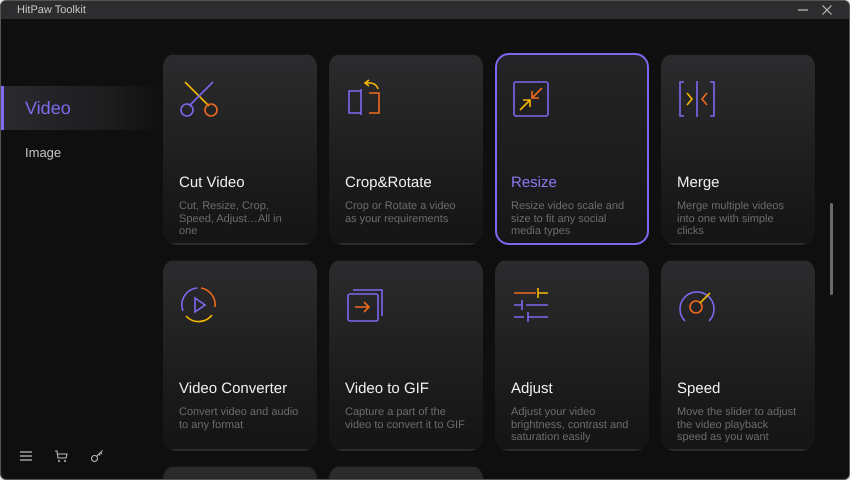  Describe the element at coordinates (387, 388) in the screenshot. I see `card-title: Video to GIF` at that location.